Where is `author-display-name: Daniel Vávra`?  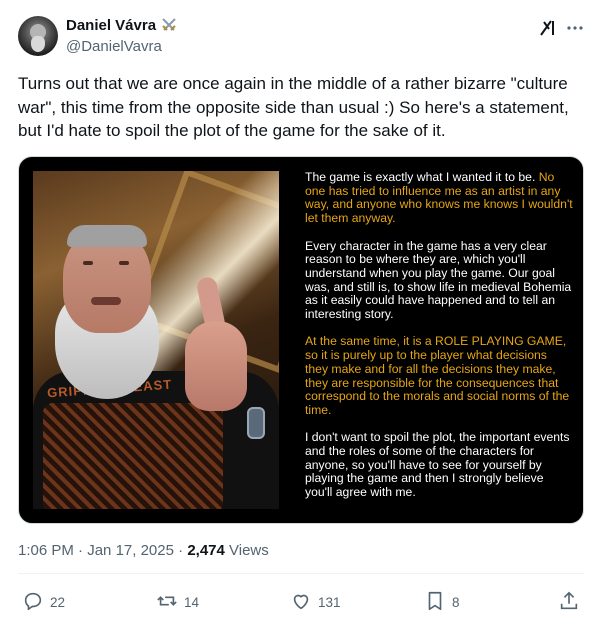 author-display-name: Daniel Vávra is located at coordinates (111, 25).